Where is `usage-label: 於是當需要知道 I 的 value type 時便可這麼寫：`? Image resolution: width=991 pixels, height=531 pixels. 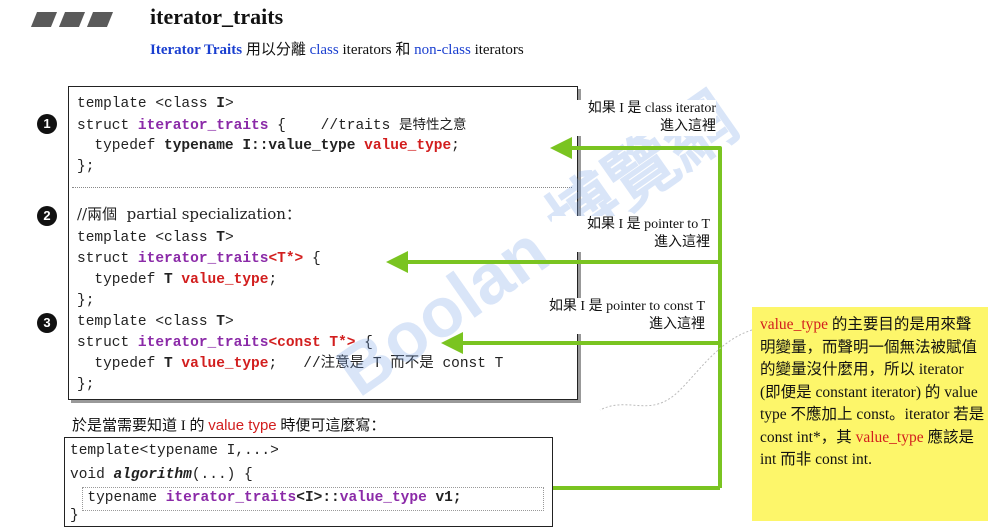
usage-label: 於是當需要知道 I 的 value type 時便可這麼寫： is located at coordinates (229, 425).